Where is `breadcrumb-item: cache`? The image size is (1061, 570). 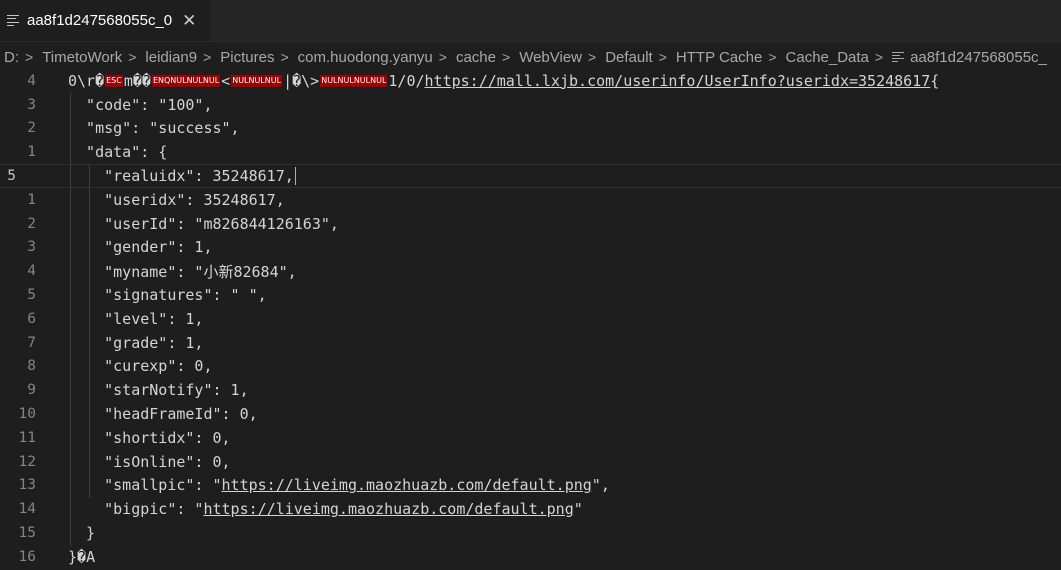
breadcrumb-item: cache is located at coordinates (474, 57).